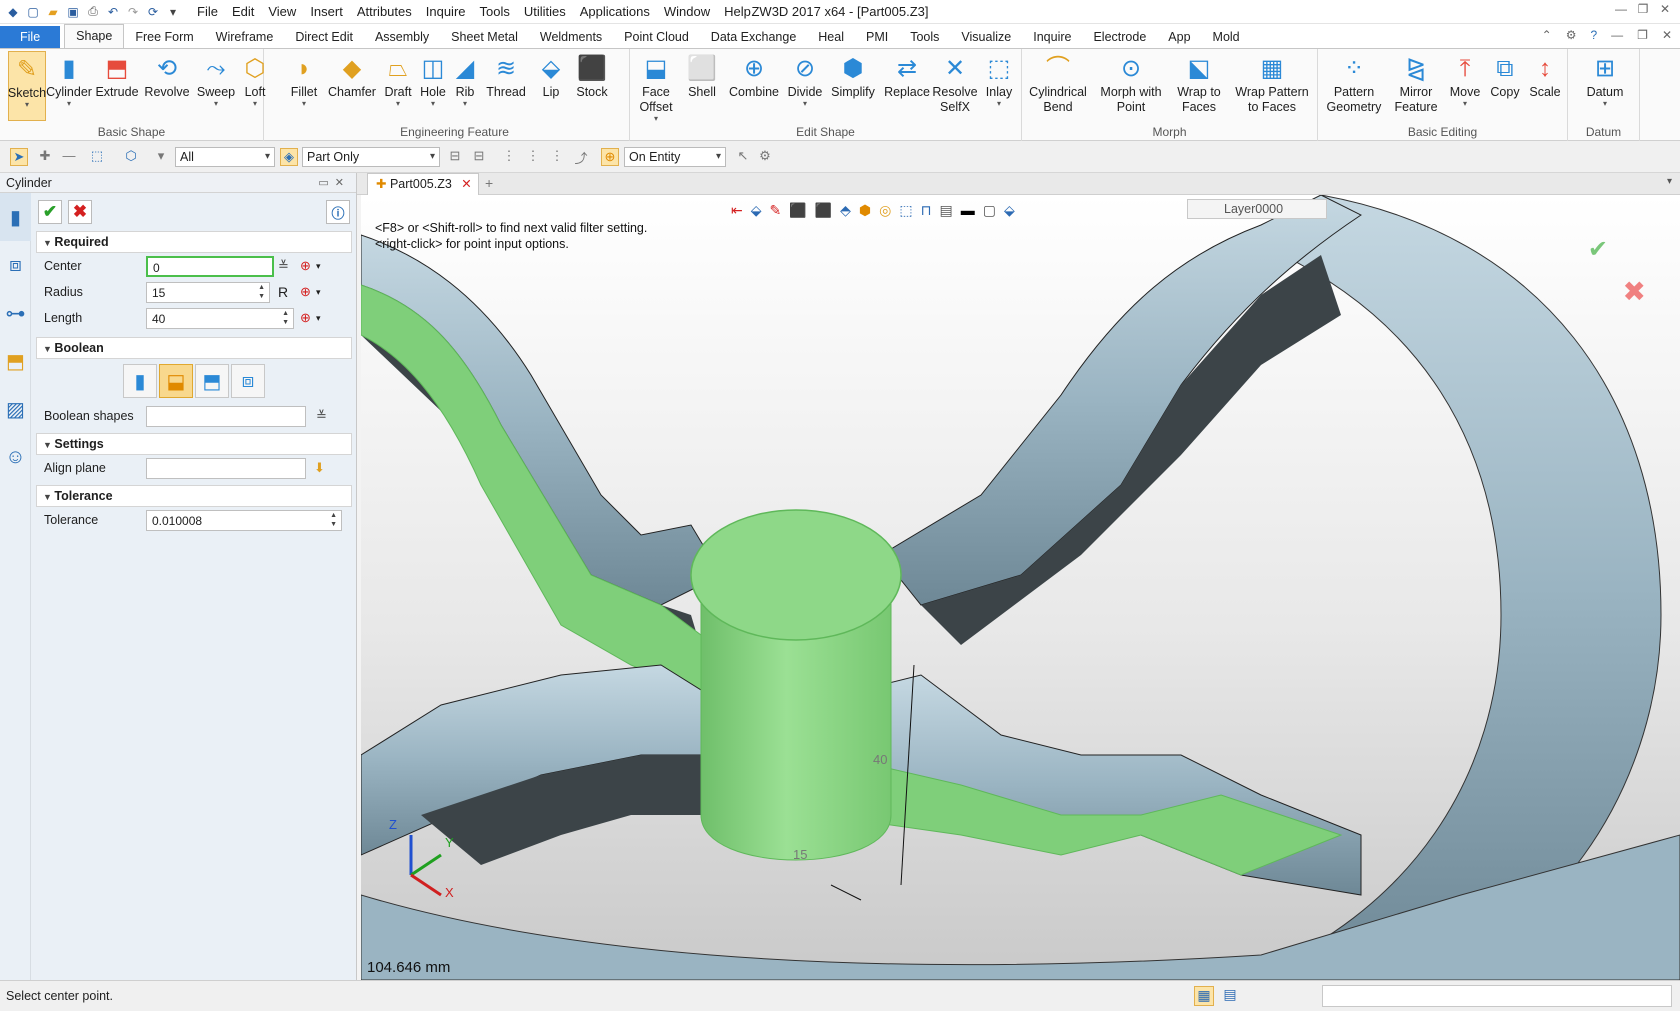 Image resolution: width=1680 pixels, height=1011 pixels. Describe the element at coordinates (333, 520) in the screenshot. I see `tolerance-spinner: ▲ ▼` at that location.